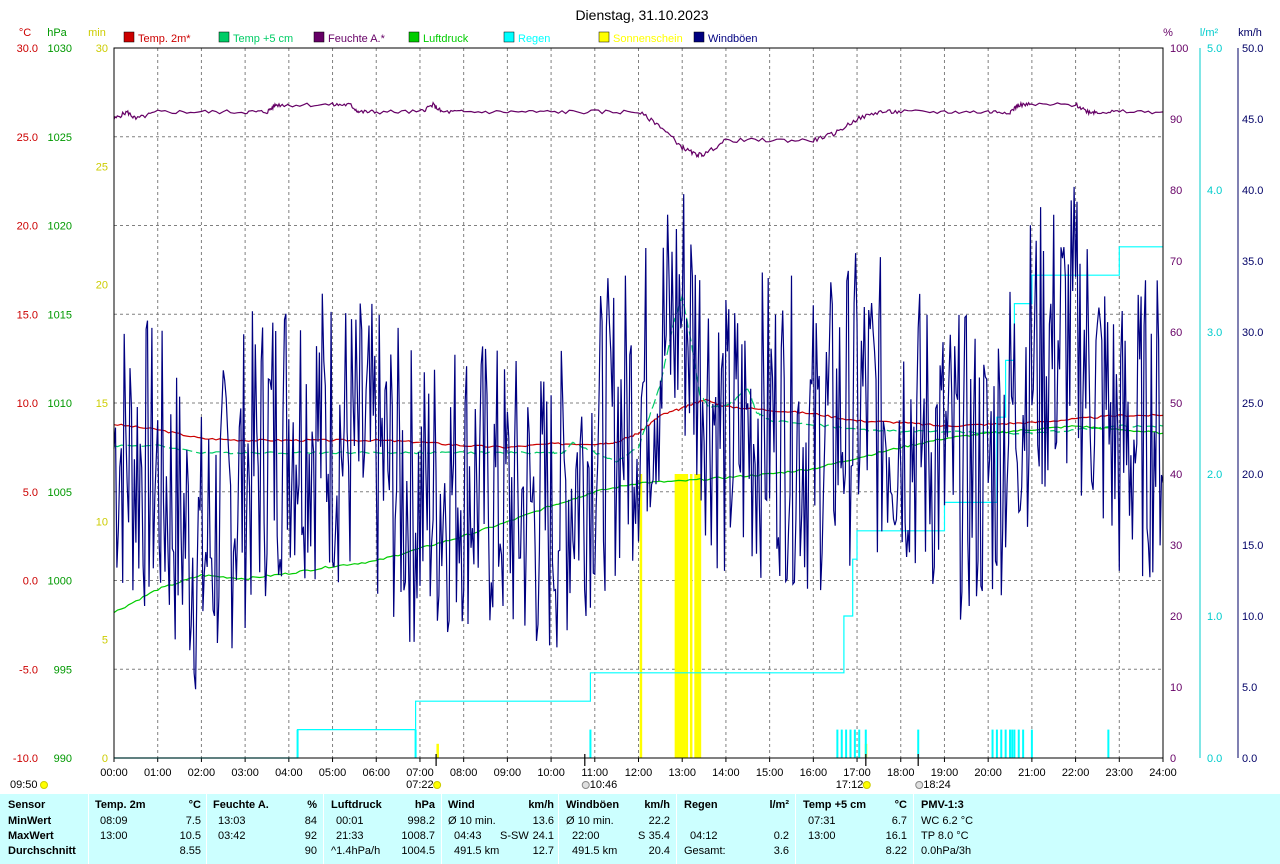 The width and height of the screenshot is (1280, 864). What do you see at coordinates (855, 829) in the screenshot?
I see `stats-temp5: Temp +5 cm °C 07:31 6.7 13:00 16.1 8.22` at bounding box center [855, 829].